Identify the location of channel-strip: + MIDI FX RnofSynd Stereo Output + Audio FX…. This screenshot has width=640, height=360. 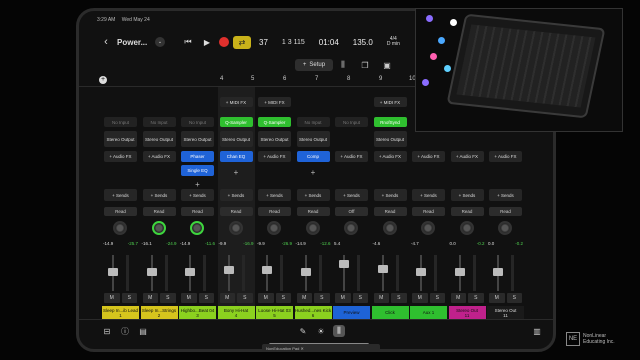
(390, 203).